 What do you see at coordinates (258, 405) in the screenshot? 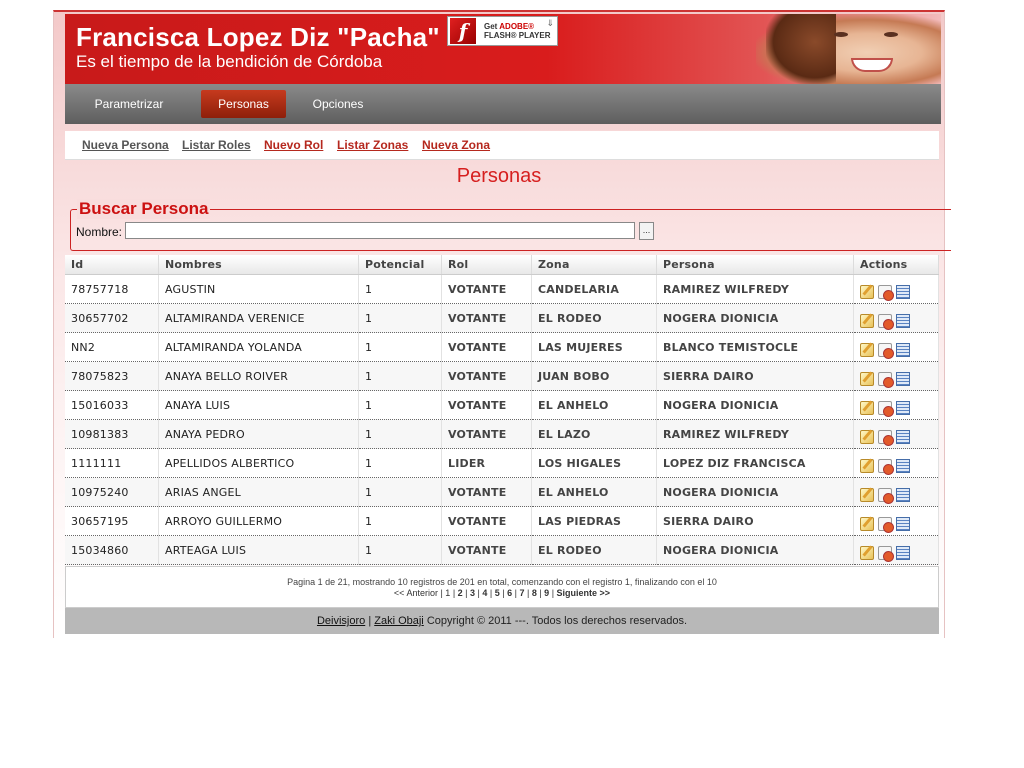
I see `cell-nombres: ANAYA LUIS` at bounding box center [258, 405].